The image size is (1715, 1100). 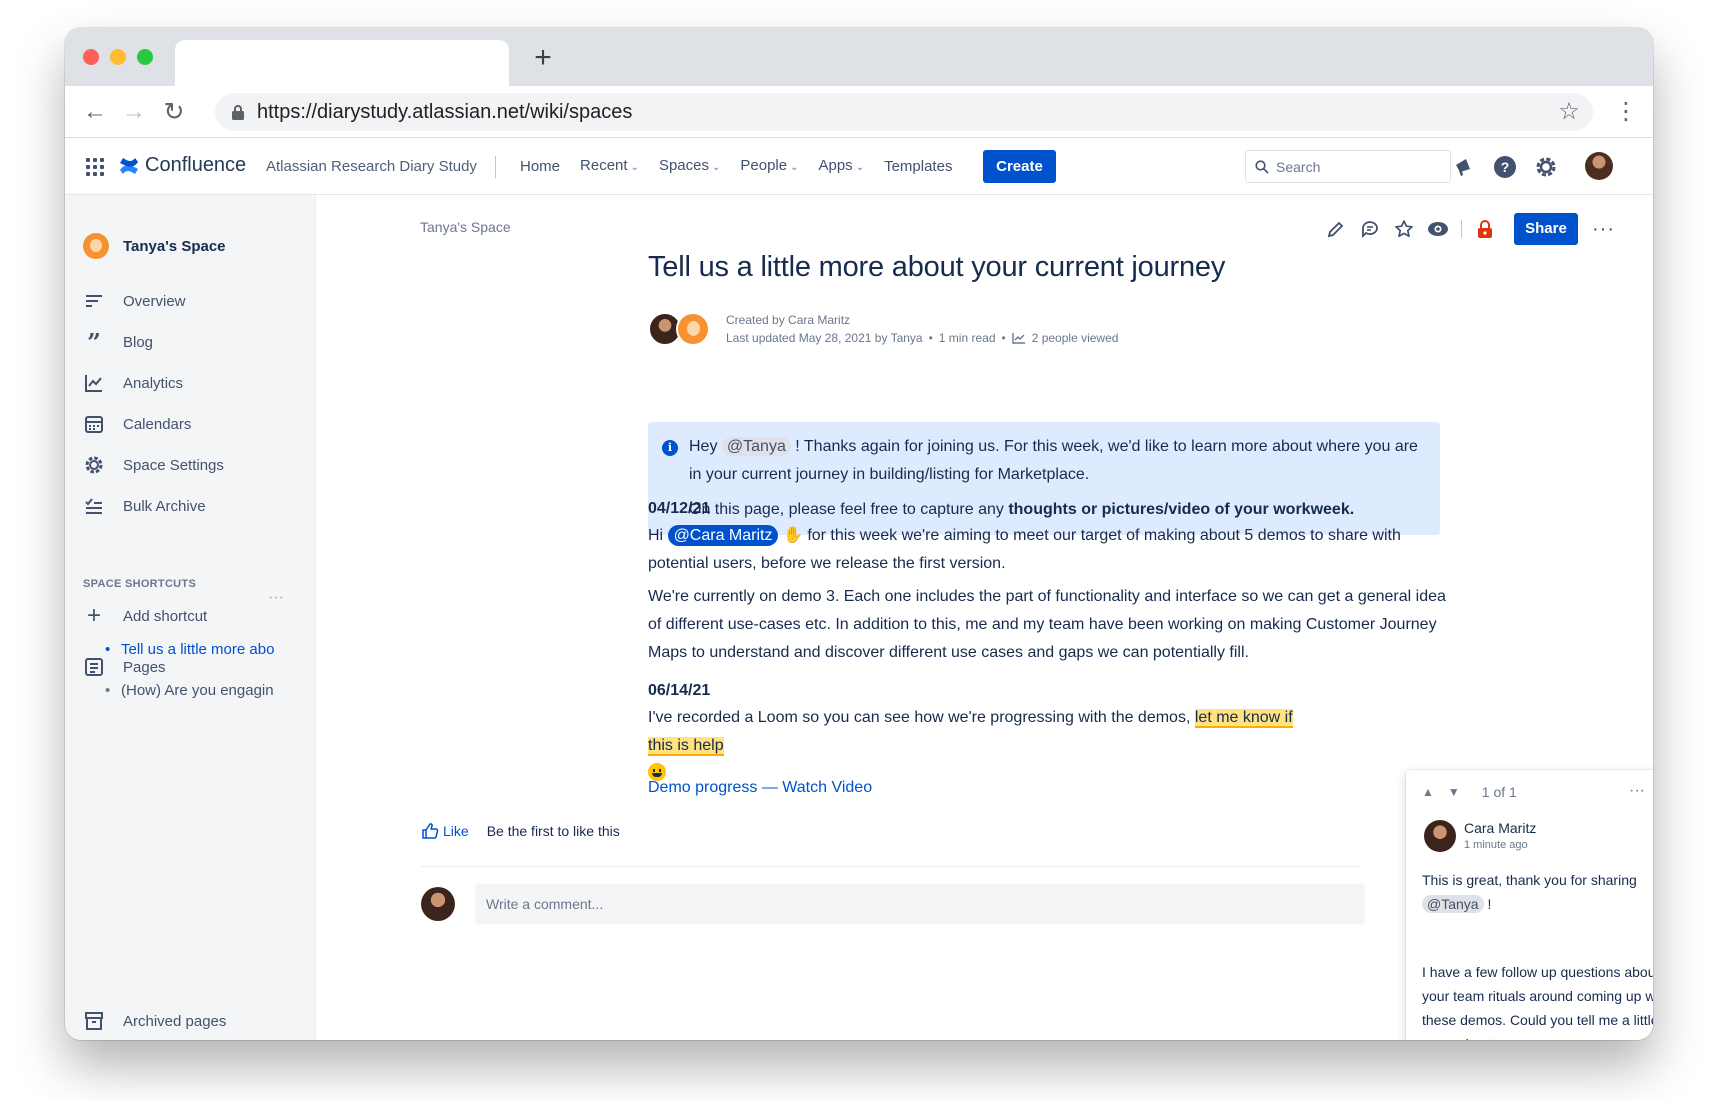 I want to click on reload-button: ↻, so click(x=174, y=112).